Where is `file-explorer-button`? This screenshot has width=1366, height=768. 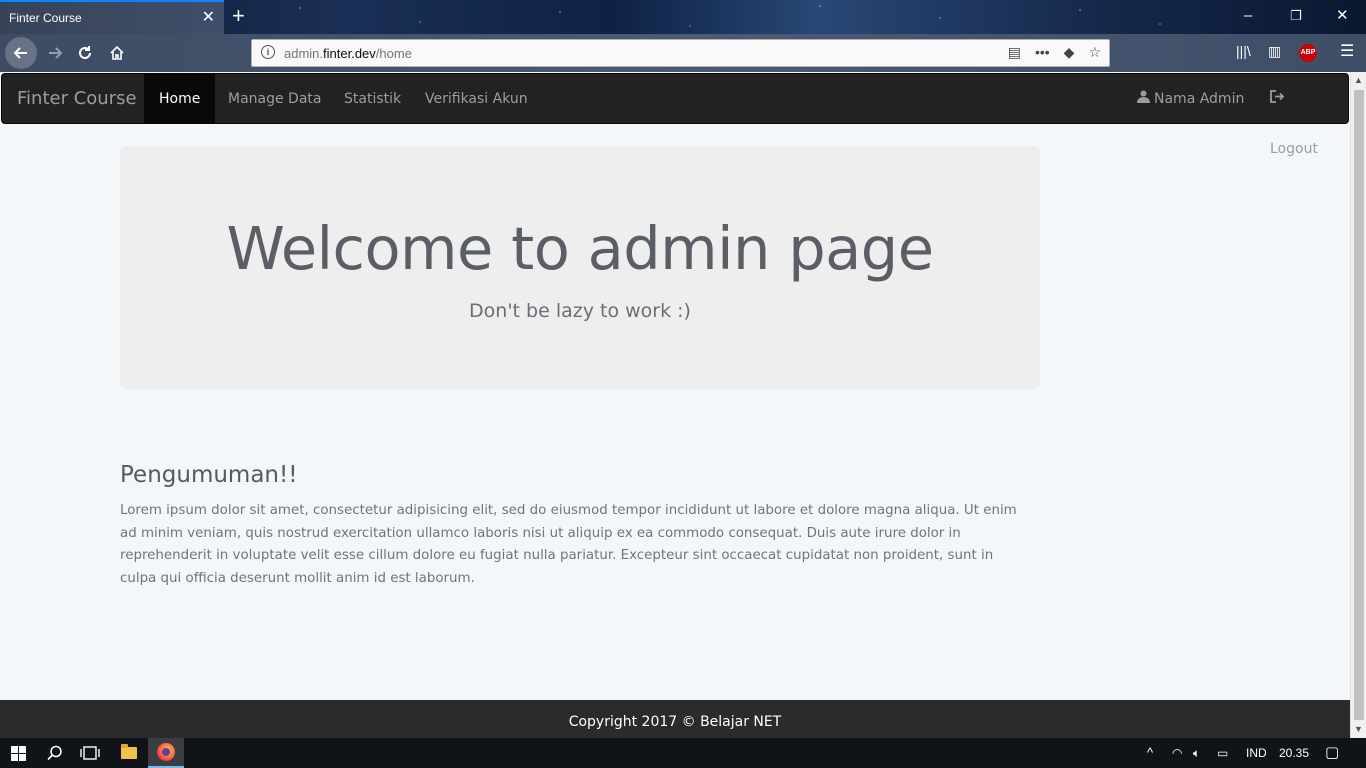 file-explorer-button is located at coordinates (129, 753).